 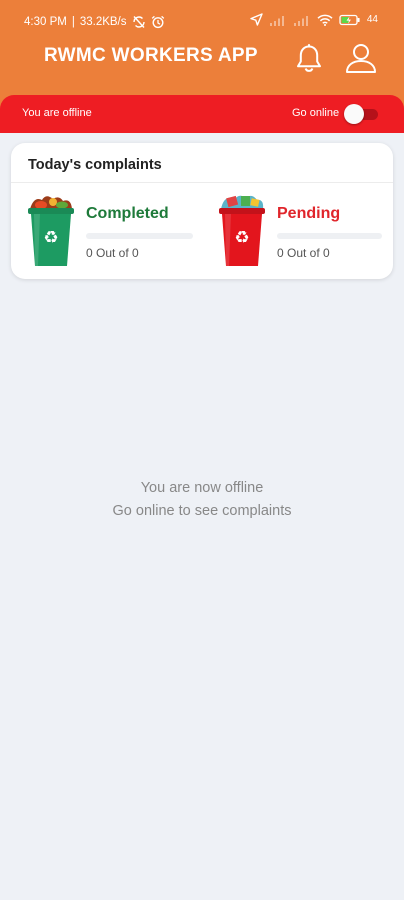 I want to click on status-bar-right: 44, so click(x=314, y=19).